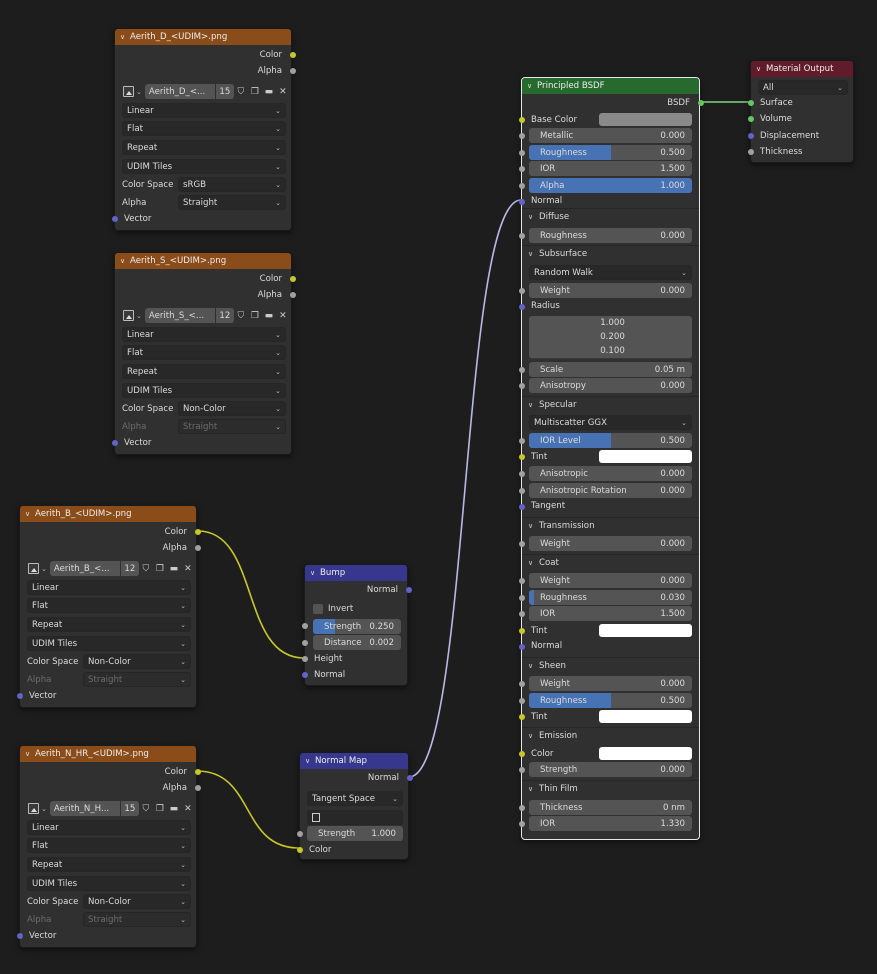 The image size is (877, 974). What do you see at coordinates (357, 626) in the screenshot?
I see `bump-strength-slider: Strength 0.250` at bounding box center [357, 626].